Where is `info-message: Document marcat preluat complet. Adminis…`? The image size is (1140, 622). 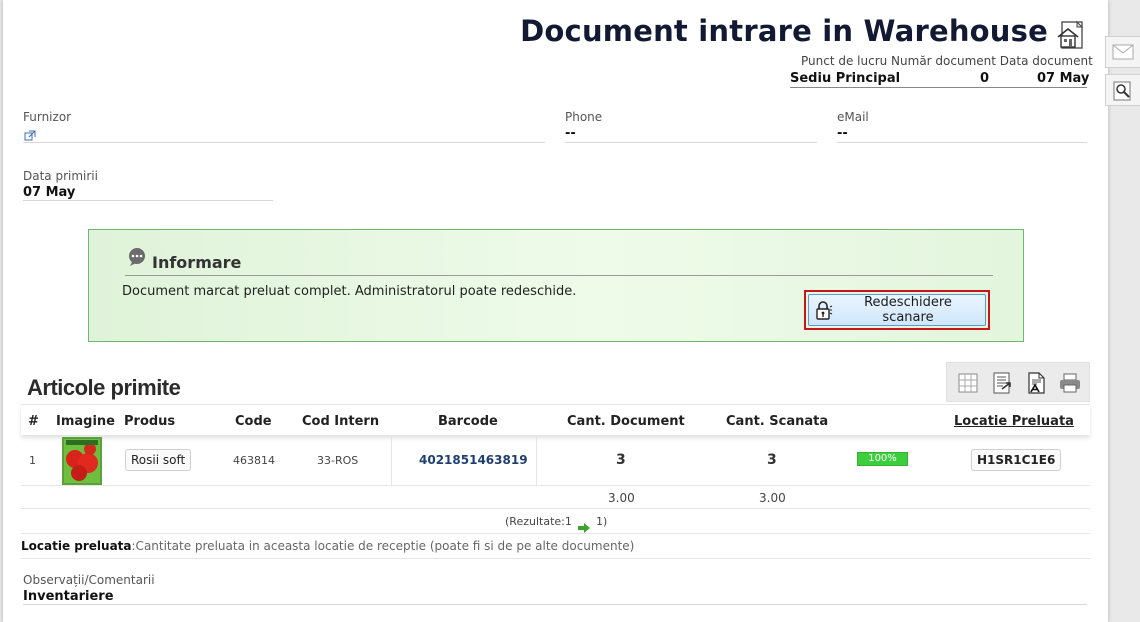
info-message: Document marcat preluat complet. Adminis… is located at coordinates (349, 291).